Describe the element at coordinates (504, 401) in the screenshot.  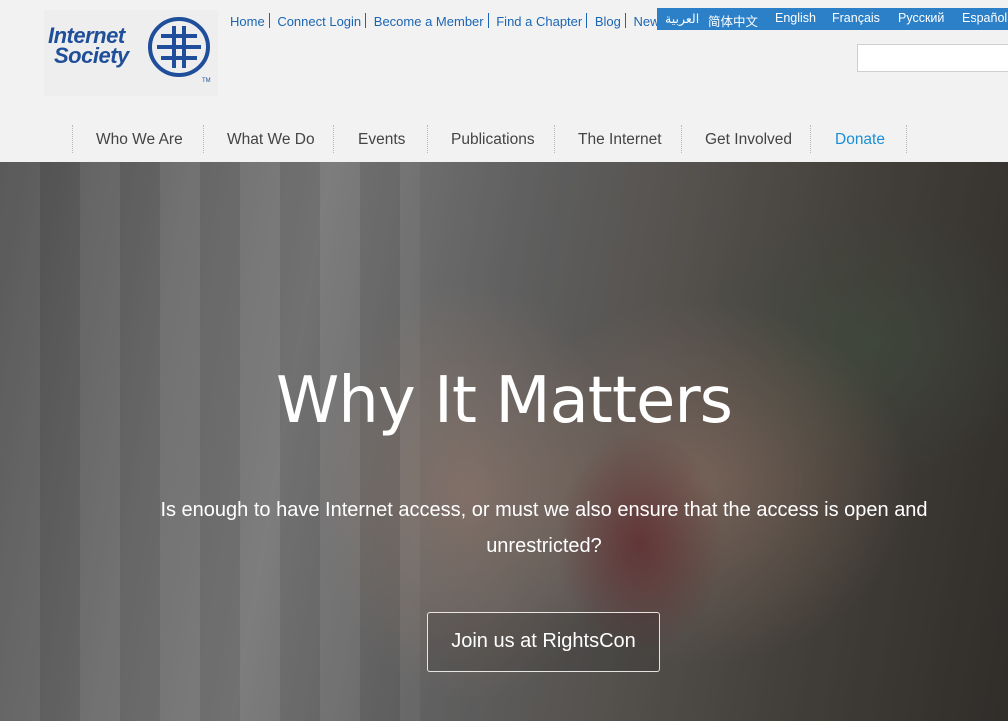
I see `hero-title: Why It Matters` at that location.